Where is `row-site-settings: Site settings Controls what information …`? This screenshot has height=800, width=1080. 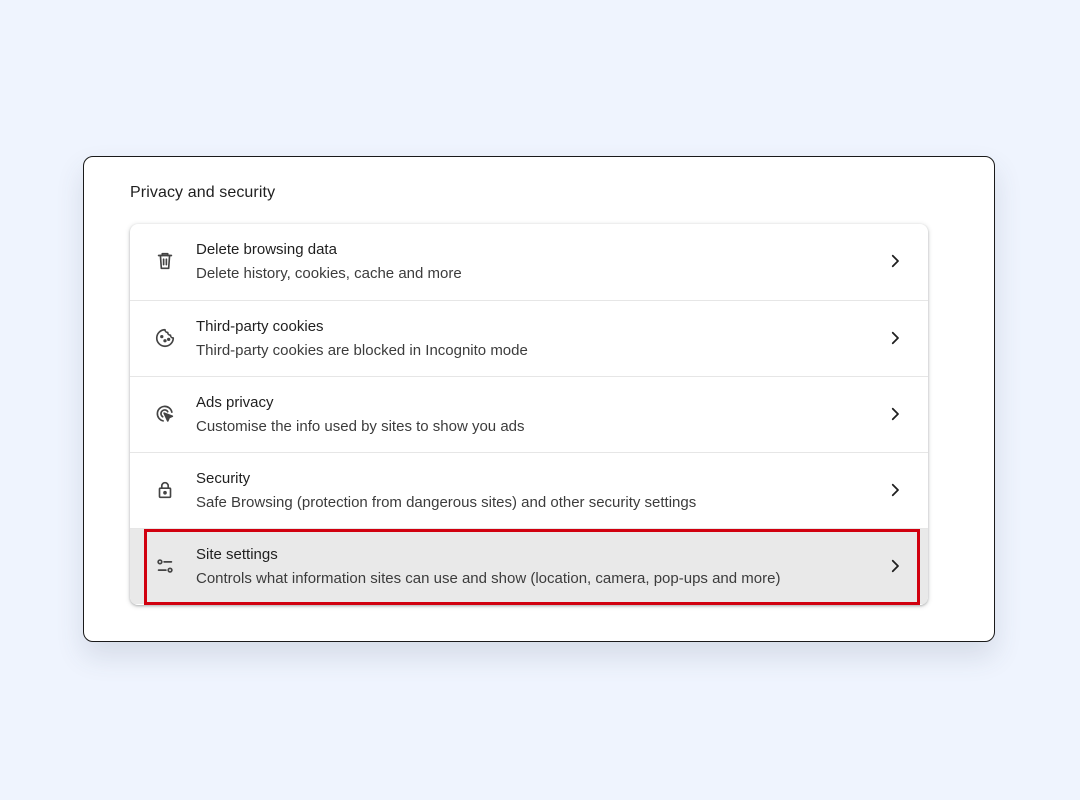
row-site-settings: Site settings Controls what information … is located at coordinates (529, 566).